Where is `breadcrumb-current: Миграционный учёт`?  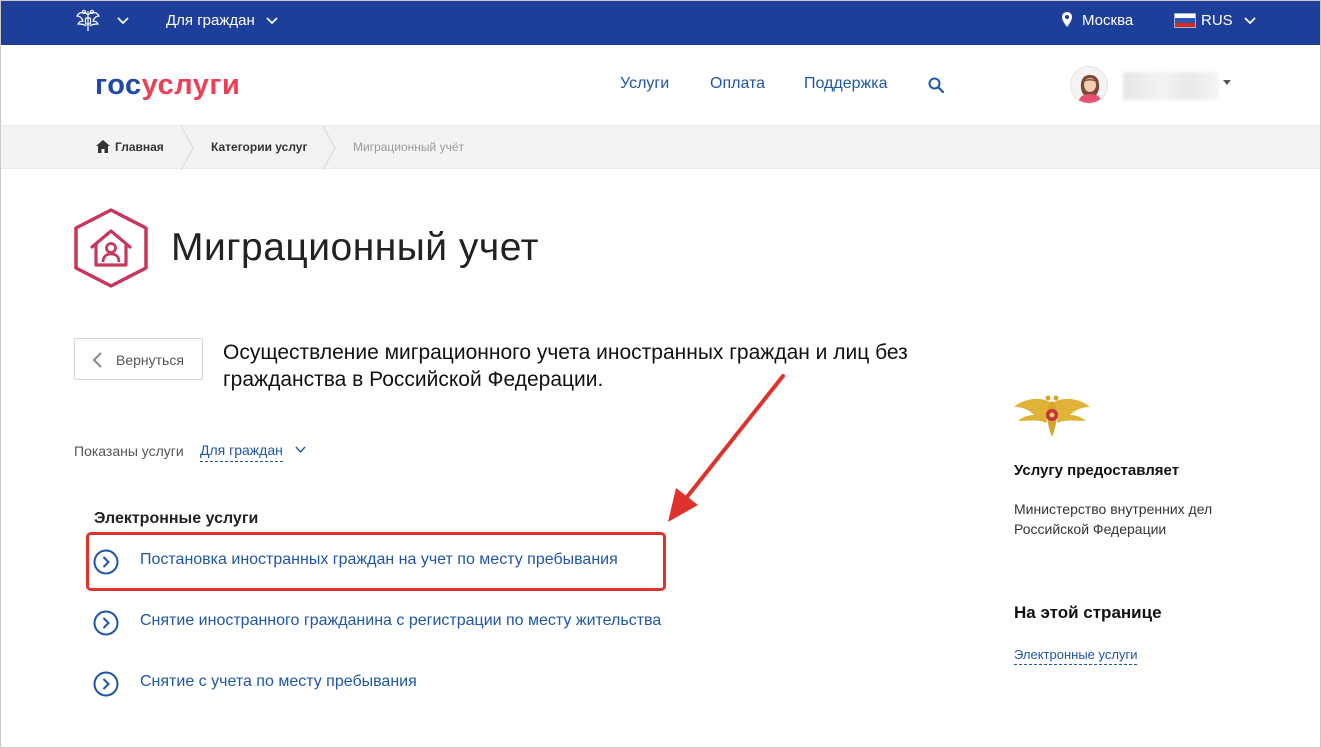
breadcrumb-current: Миграционный учёт is located at coordinates (409, 147).